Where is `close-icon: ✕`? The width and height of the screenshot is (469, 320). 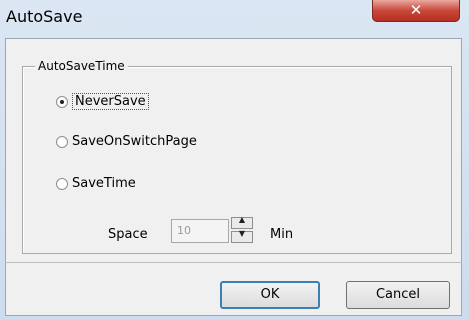
close-icon: ✕ is located at coordinates (416, 10).